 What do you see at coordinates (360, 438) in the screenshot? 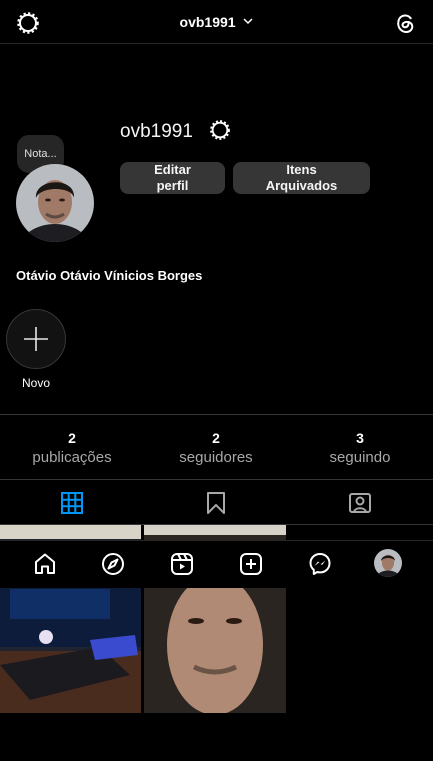
I see `stat-following-count: 3` at bounding box center [360, 438].